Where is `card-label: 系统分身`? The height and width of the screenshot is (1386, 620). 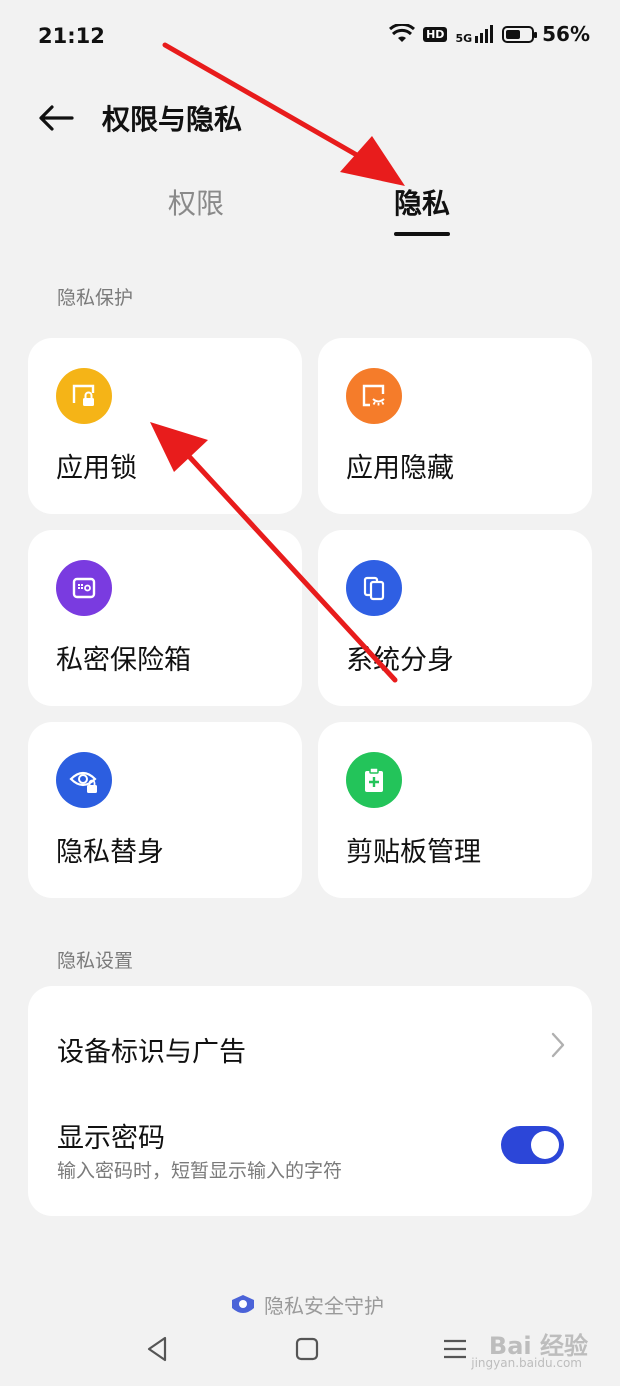 card-label: 系统分身 is located at coordinates (400, 660).